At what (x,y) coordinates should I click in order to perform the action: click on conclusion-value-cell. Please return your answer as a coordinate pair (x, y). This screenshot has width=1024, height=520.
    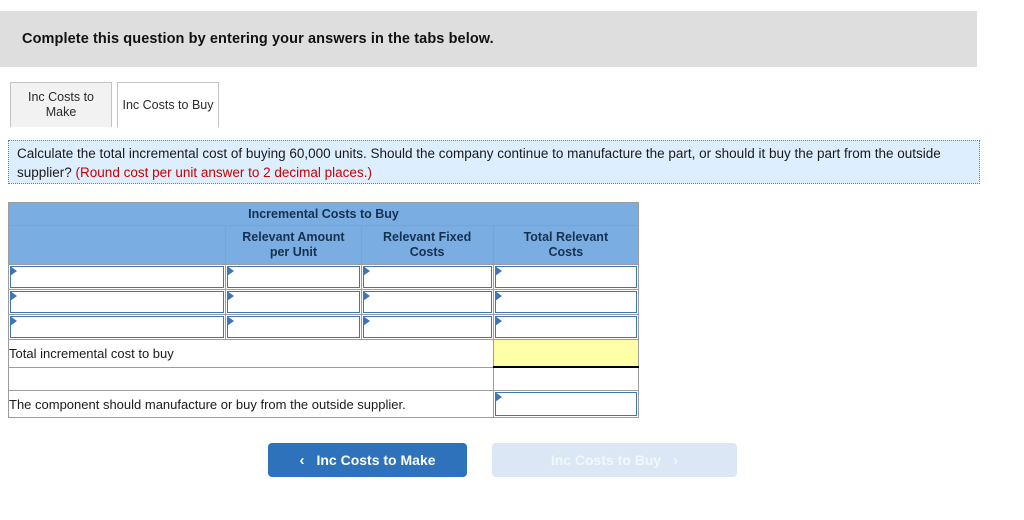
    Looking at the image, I should click on (566, 404).